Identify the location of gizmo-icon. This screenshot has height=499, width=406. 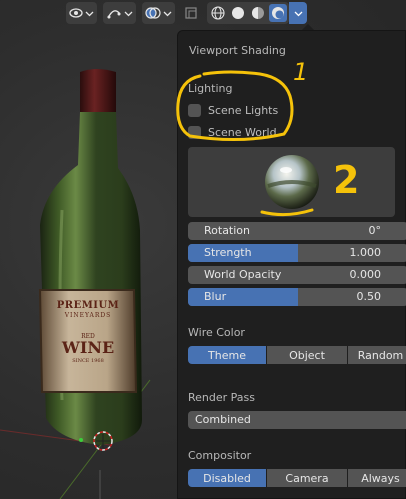
(114, 14).